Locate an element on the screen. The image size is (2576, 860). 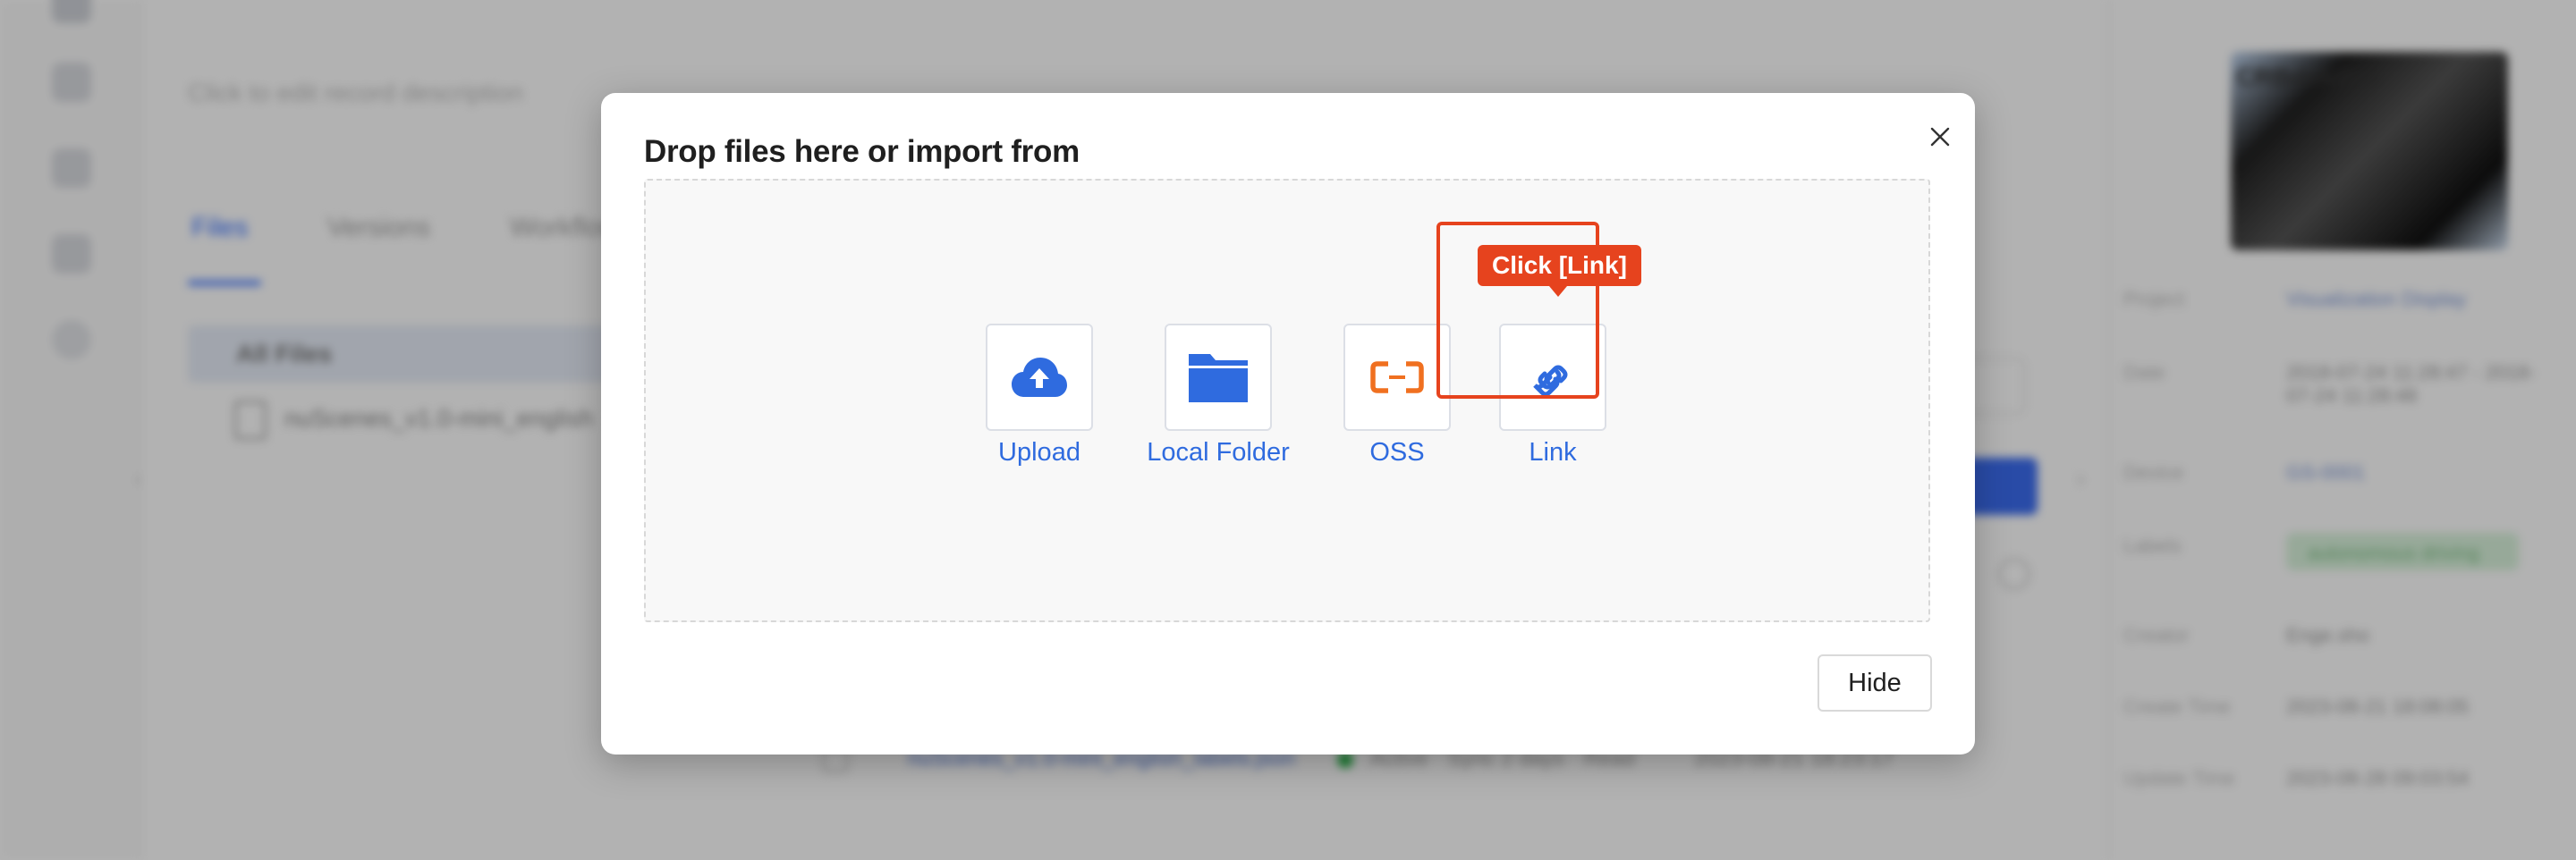
source-oss-label: OSS is located at coordinates (1397, 453).